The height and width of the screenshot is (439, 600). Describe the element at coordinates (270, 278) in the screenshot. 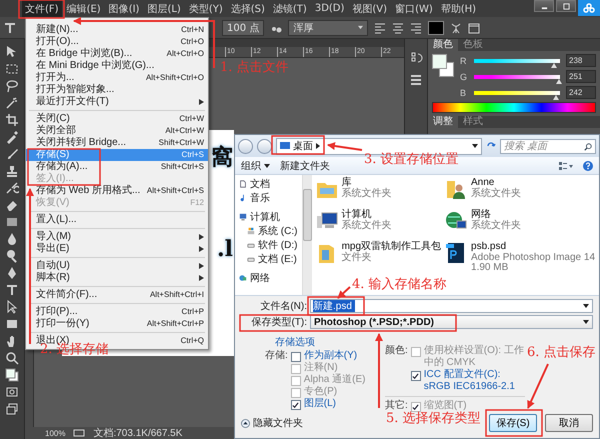

I see `sidebar-item: 网络` at that location.